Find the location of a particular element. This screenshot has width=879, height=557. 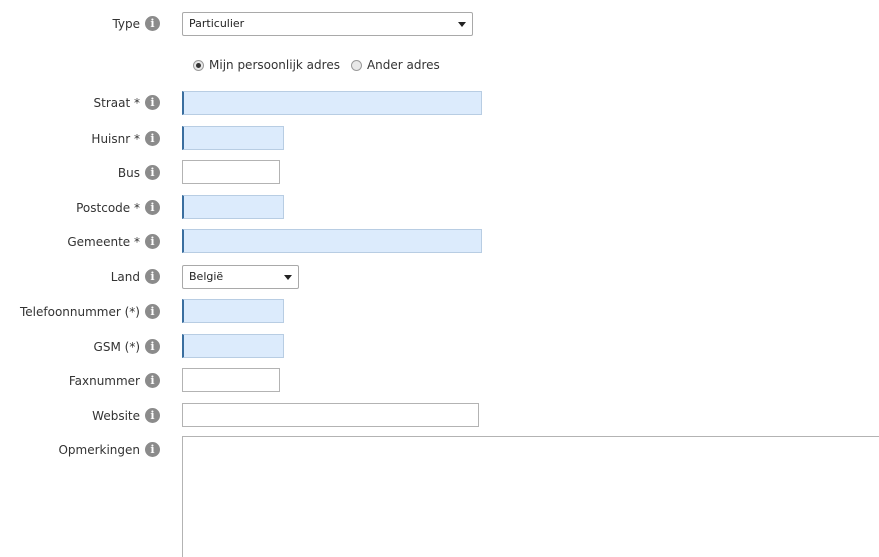

postcode-label: Postcode * is located at coordinates (108, 208).